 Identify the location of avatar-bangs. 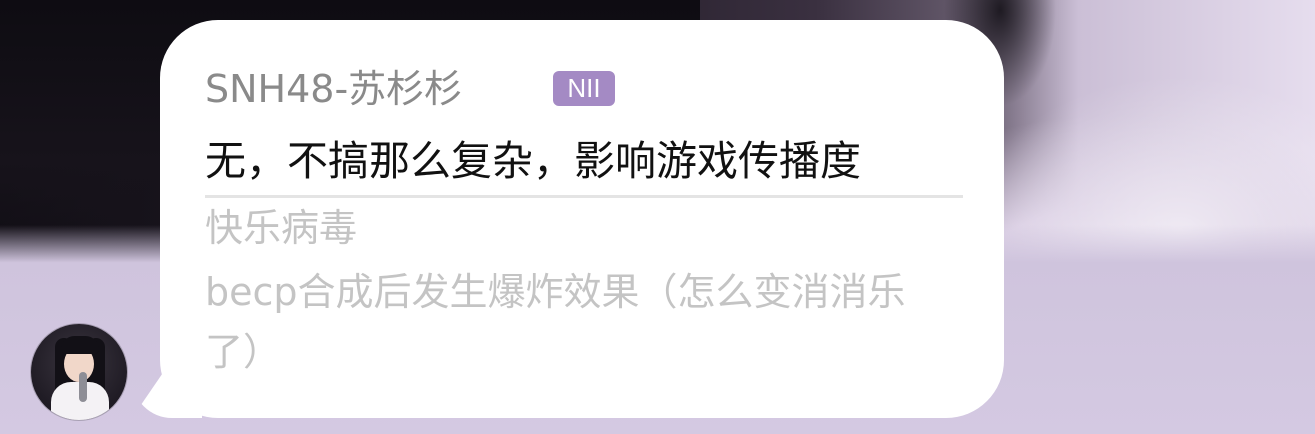
(80, 345).